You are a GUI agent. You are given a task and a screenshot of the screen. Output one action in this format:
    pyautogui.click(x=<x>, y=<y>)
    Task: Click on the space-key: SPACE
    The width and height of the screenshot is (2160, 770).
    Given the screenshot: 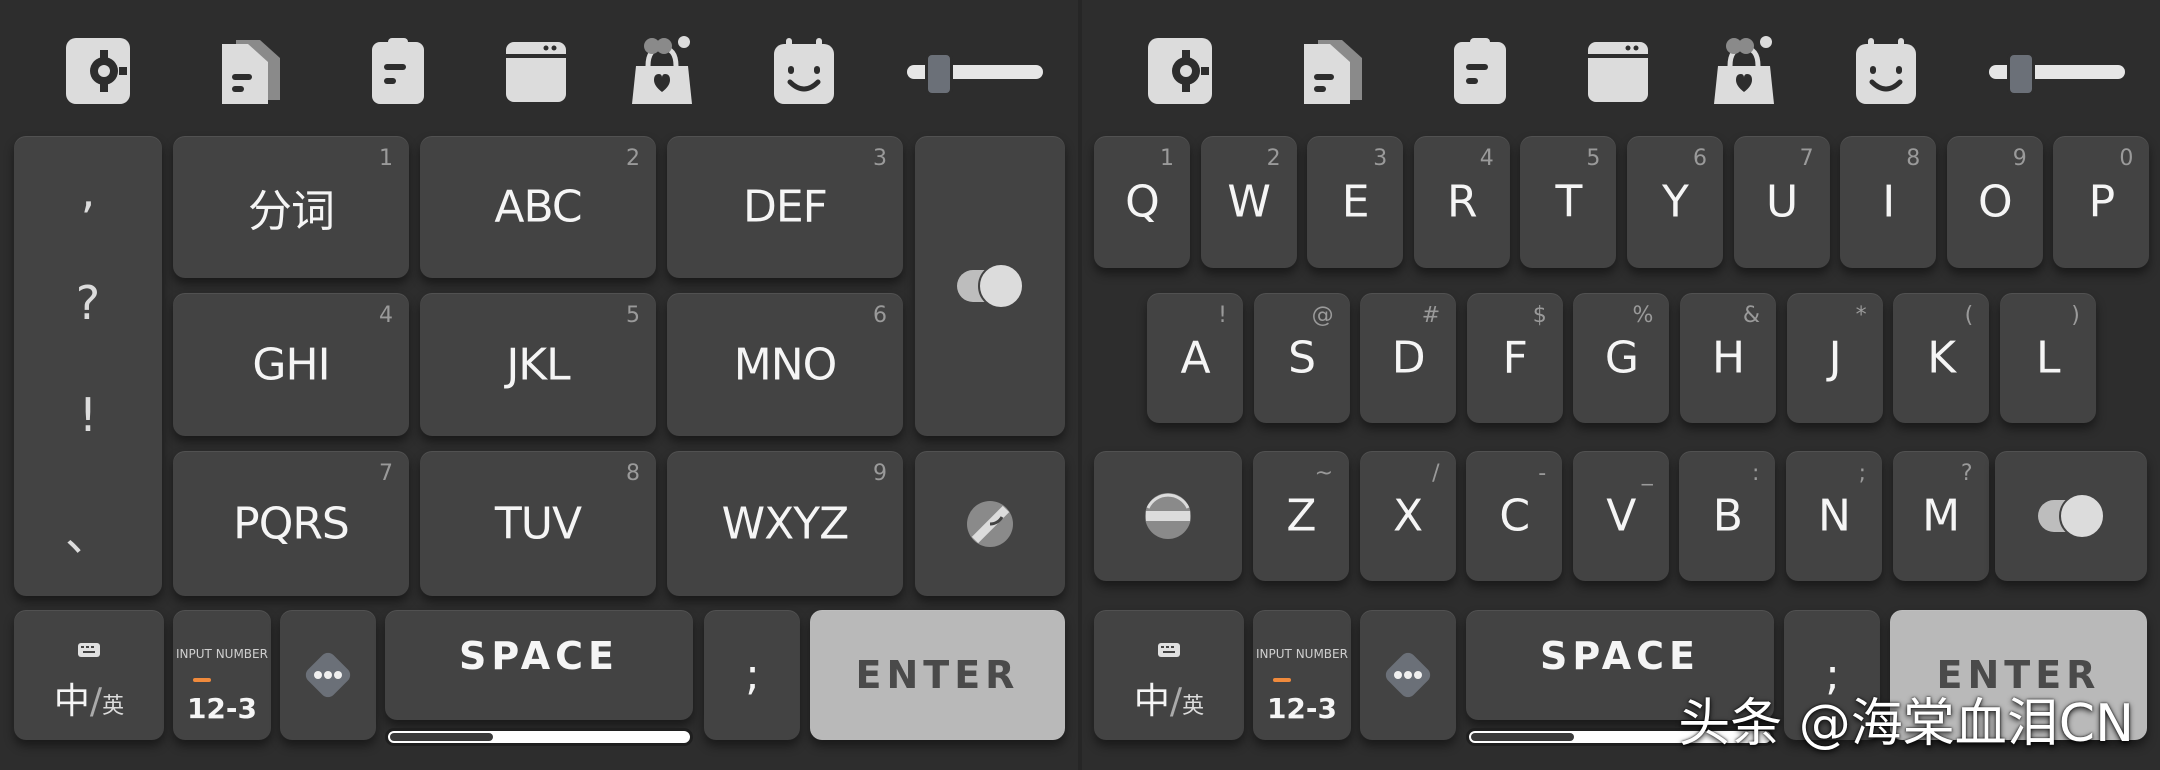 What is the action you would take?
    pyautogui.click(x=539, y=678)
    